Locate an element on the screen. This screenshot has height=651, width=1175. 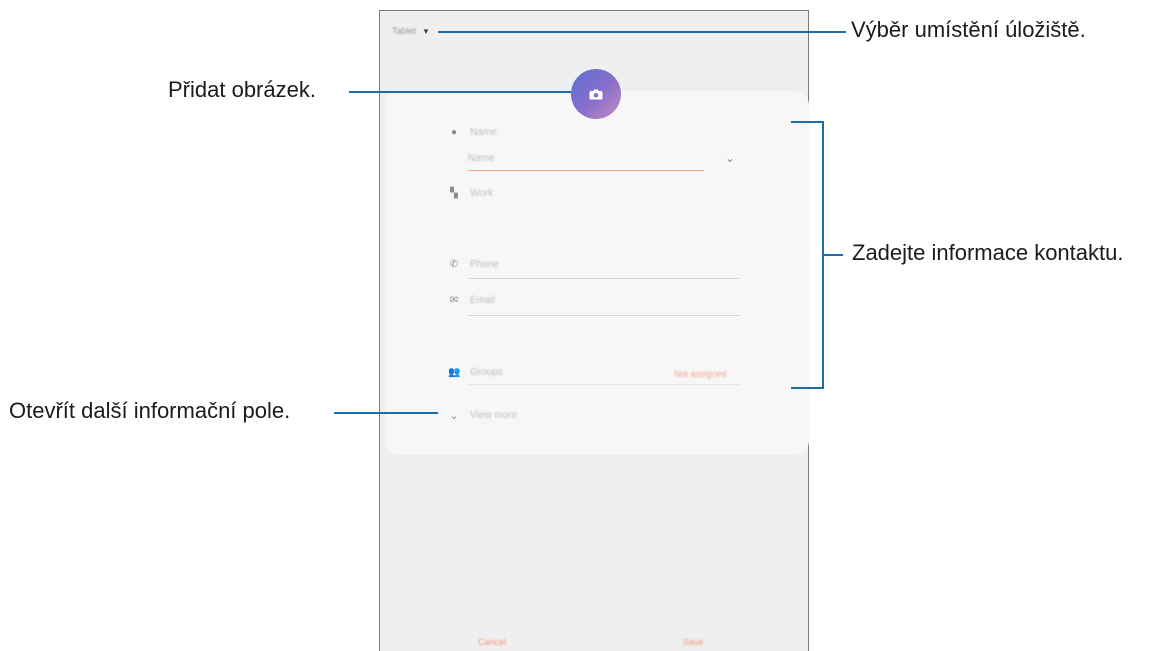
work-label: Work is located at coordinates (482, 193).